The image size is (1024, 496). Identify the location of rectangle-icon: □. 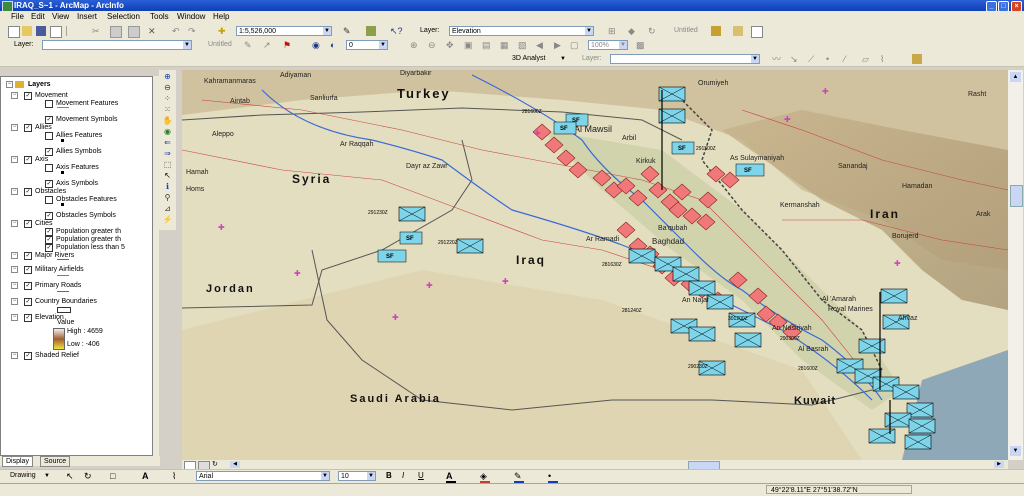
(115, 476).